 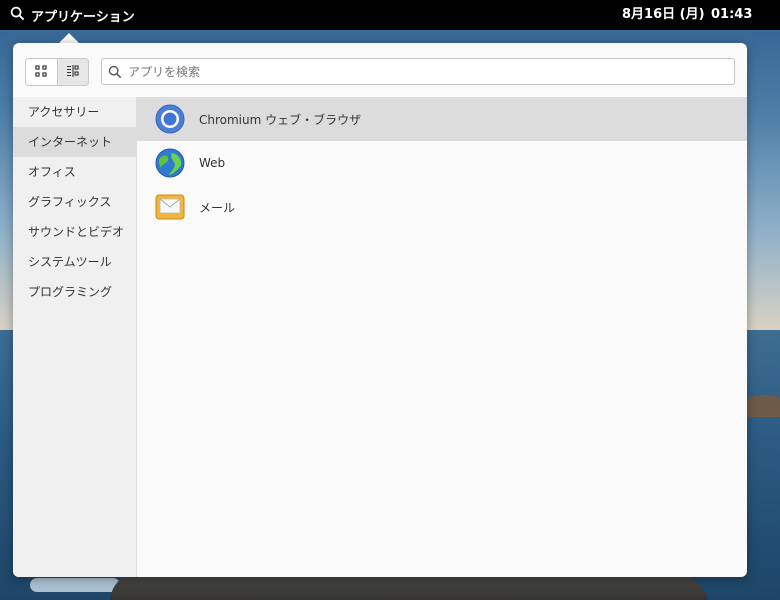 What do you see at coordinates (69, 38) in the screenshot?
I see `popover-pointer` at bounding box center [69, 38].